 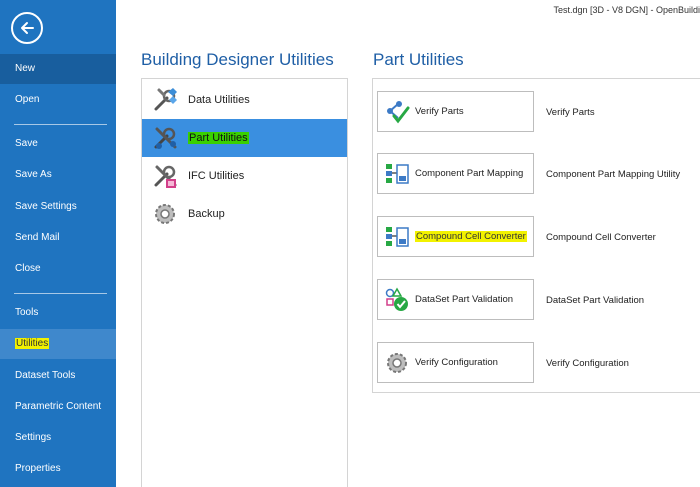 I want to click on backup-icon, so click(x=165, y=214).